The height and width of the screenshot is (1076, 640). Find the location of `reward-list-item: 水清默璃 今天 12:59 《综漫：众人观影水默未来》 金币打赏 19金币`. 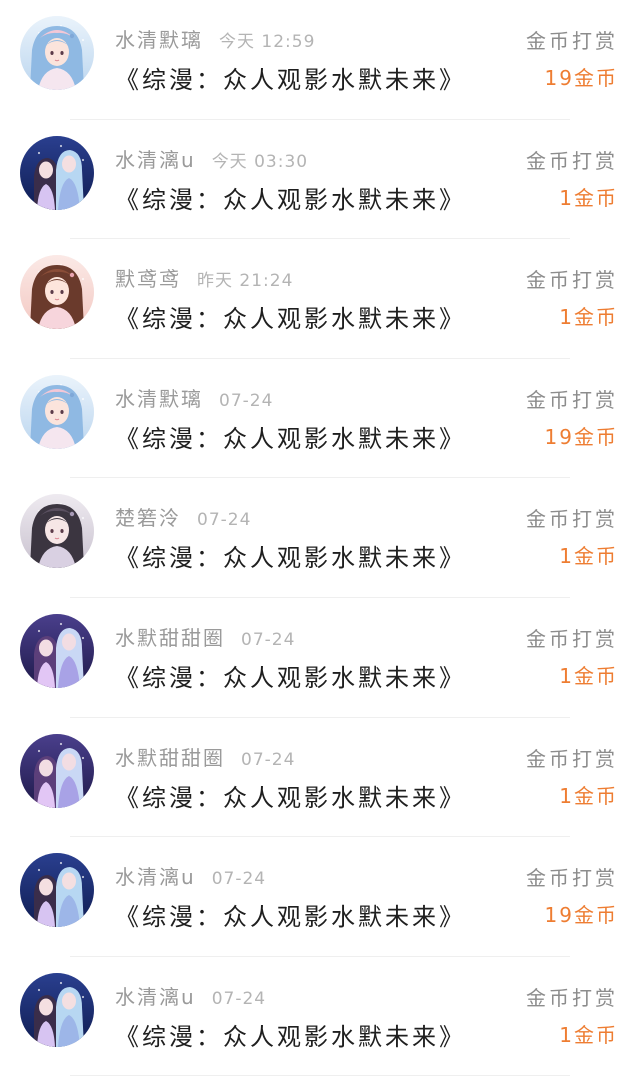

reward-list-item: 水清默璃 今天 12:59 《综漫：众人观影水默未来》 金币打赏 19金币 is located at coordinates (320, 60).